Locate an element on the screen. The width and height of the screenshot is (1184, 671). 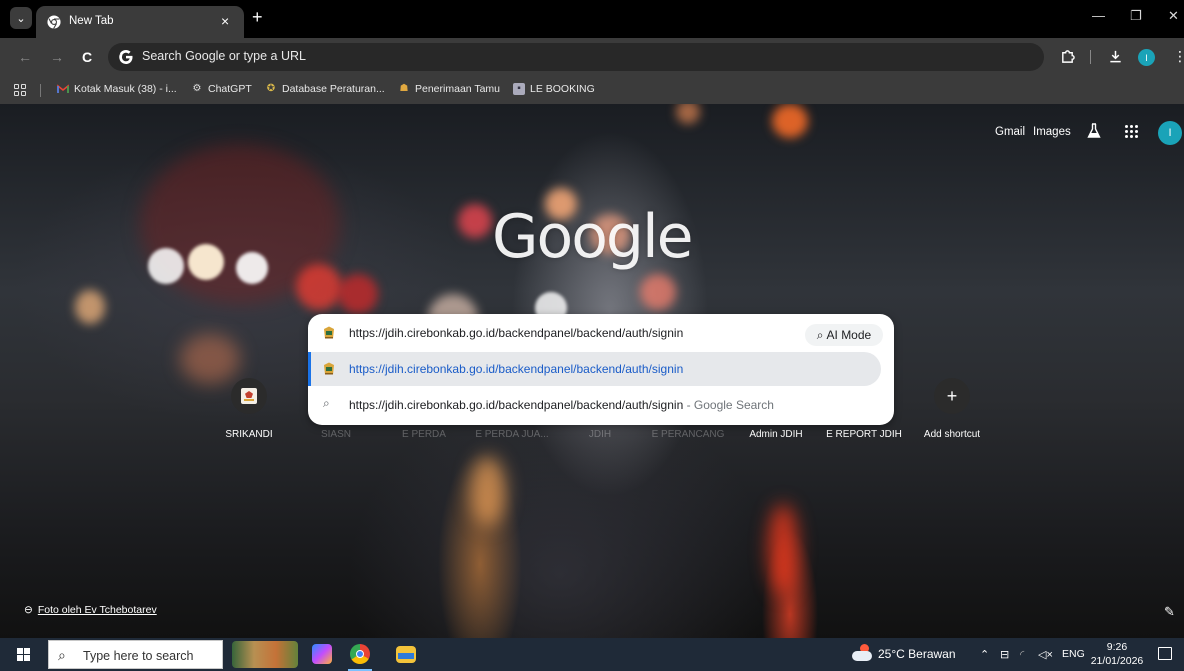
photo-credit-text: Foto oleh Ev Tchebotarev is located at coordinates (97, 610).